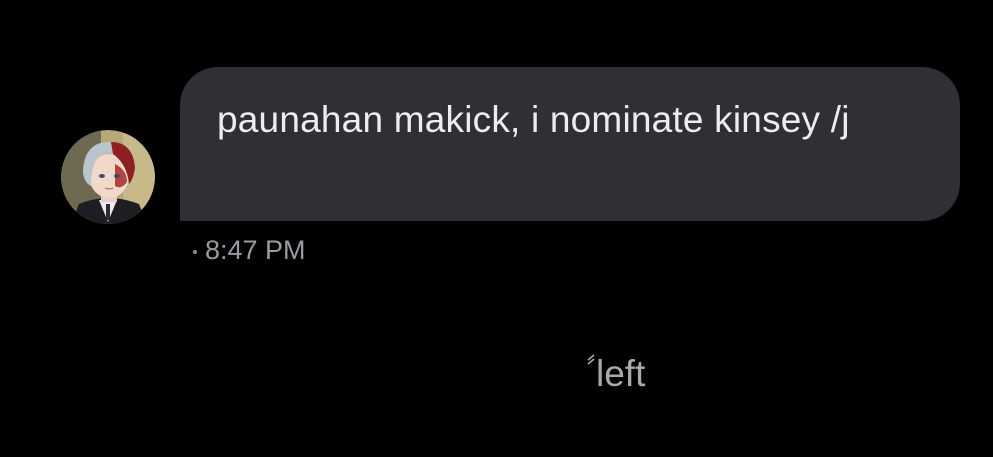 The height and width of the screenshot is (457, 993). I want to click on message-meta: 8:47 PM, so click(249, 250).